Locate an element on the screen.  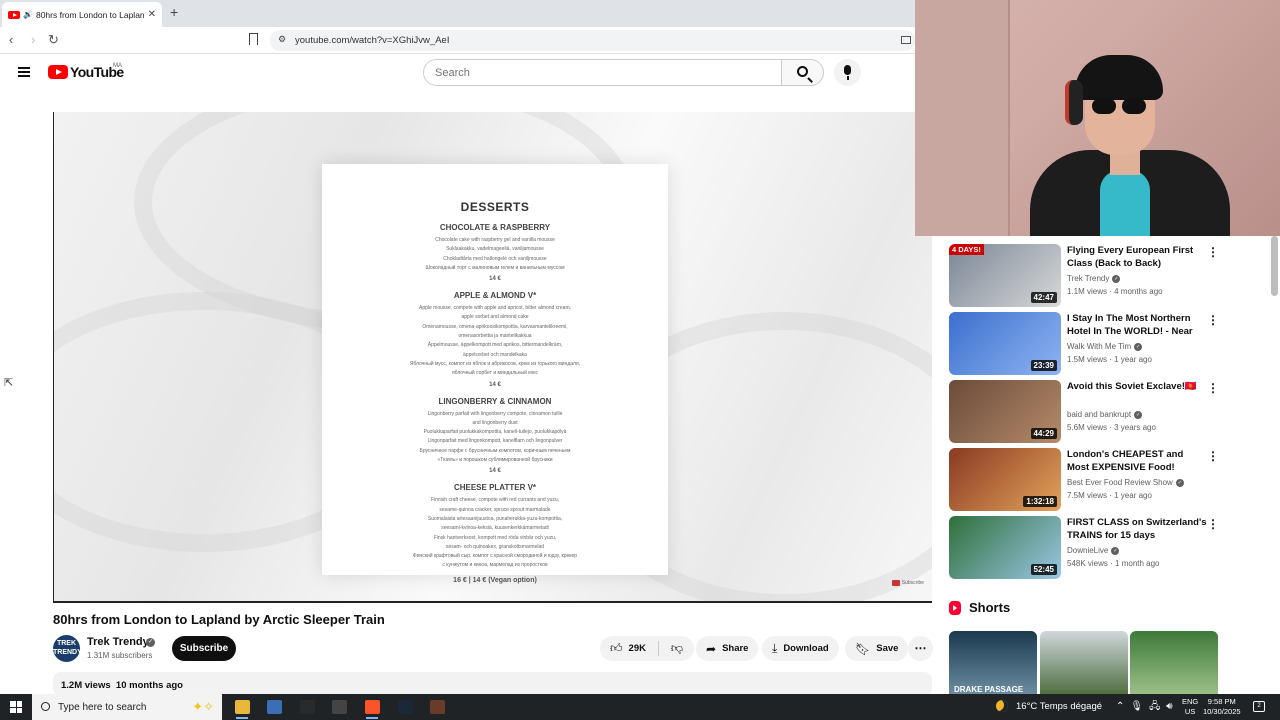
subscribe-watermark: Subscribe is located at coordinates (907, 583).